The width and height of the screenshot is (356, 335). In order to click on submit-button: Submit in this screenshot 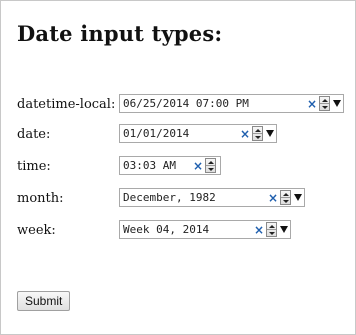, I will do `click(44, 301)`.